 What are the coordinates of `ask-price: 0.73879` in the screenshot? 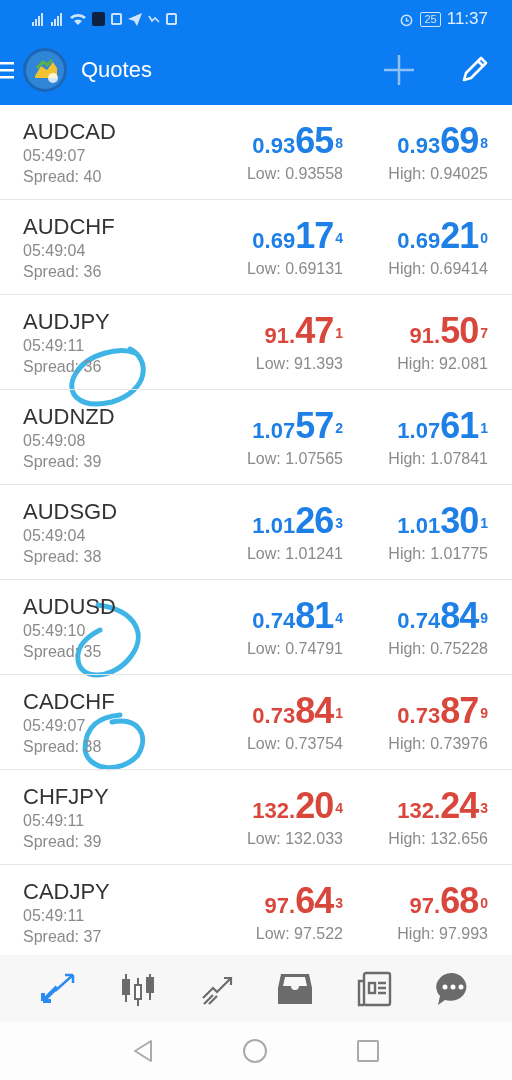 It's located at (442, 711).